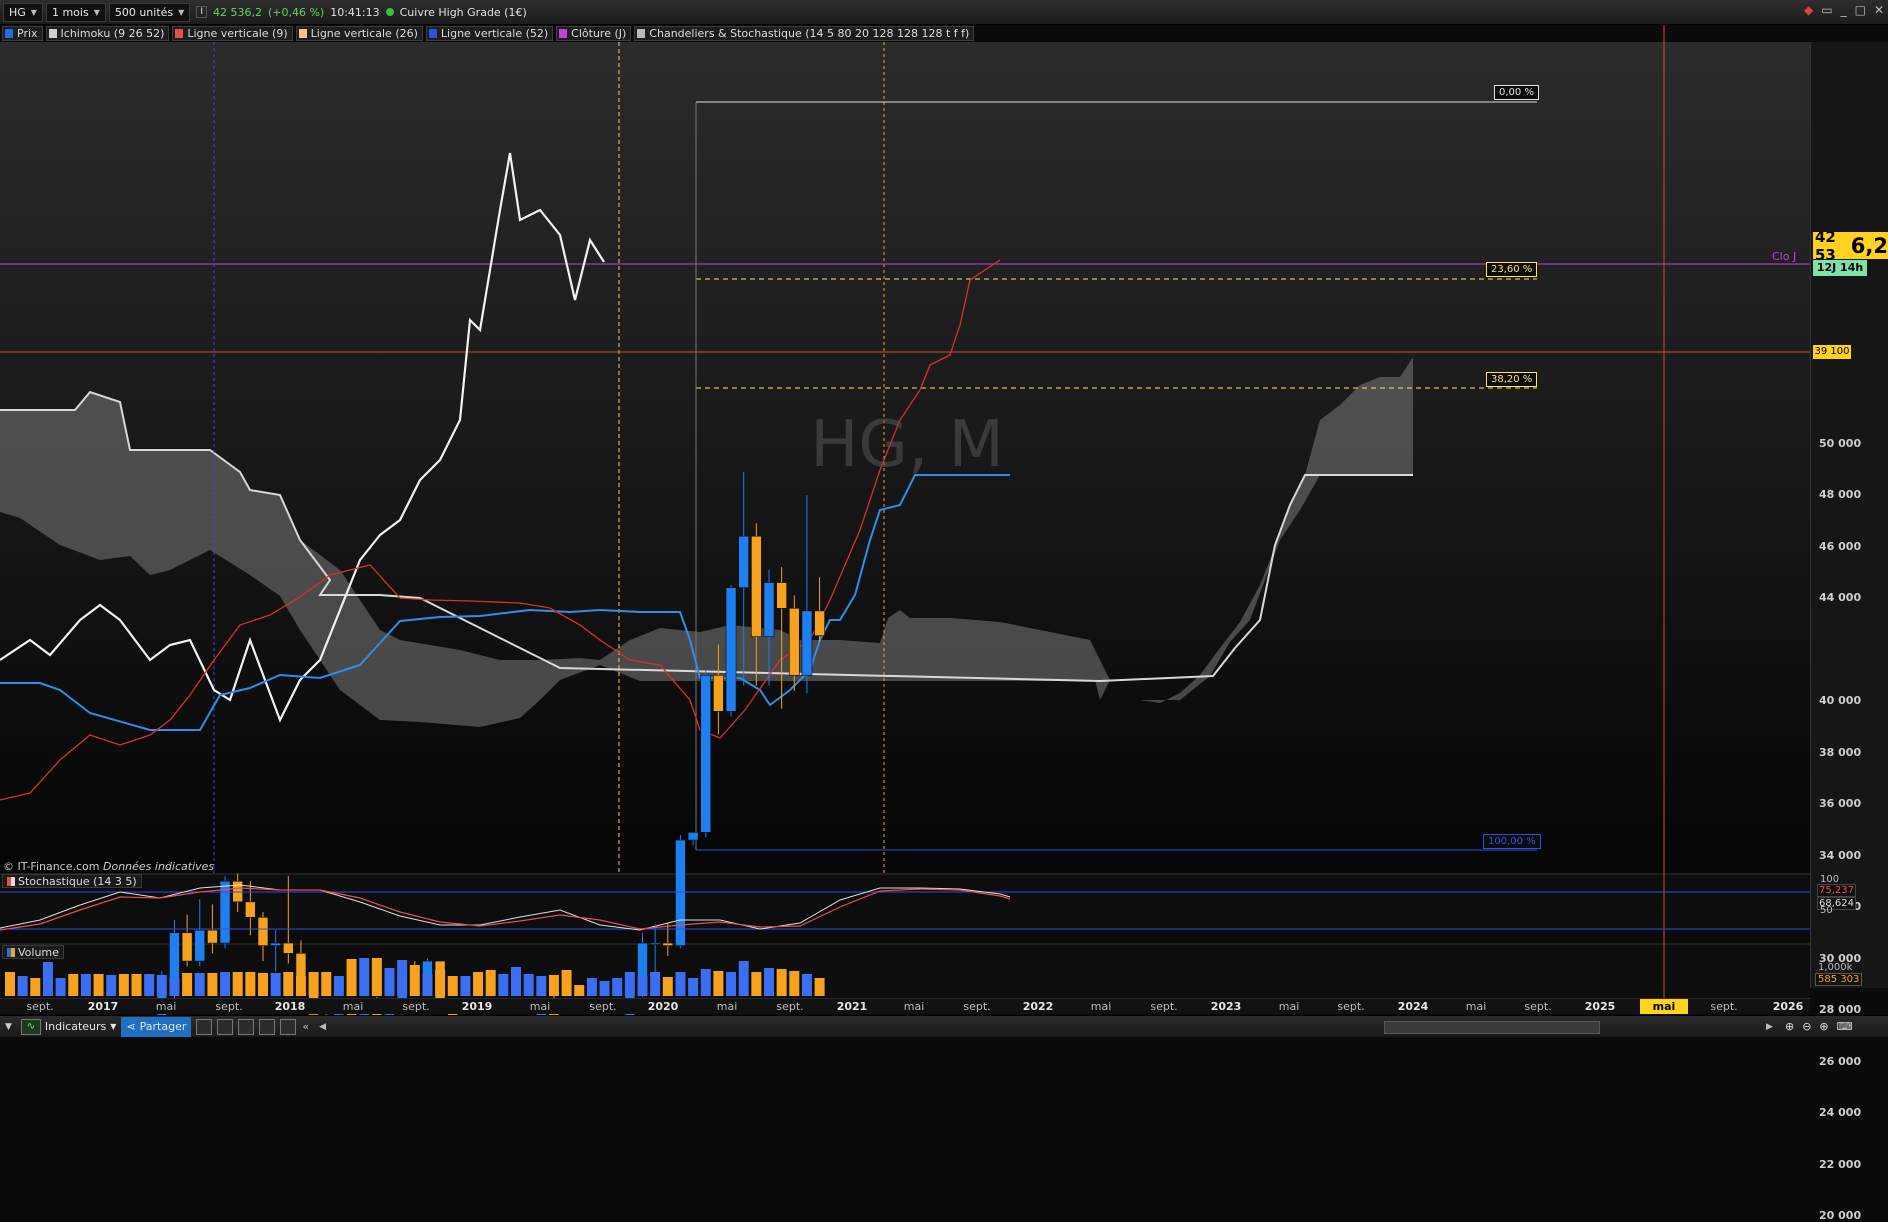  I want to click on minimize-icon: _, so click(1844, 10).